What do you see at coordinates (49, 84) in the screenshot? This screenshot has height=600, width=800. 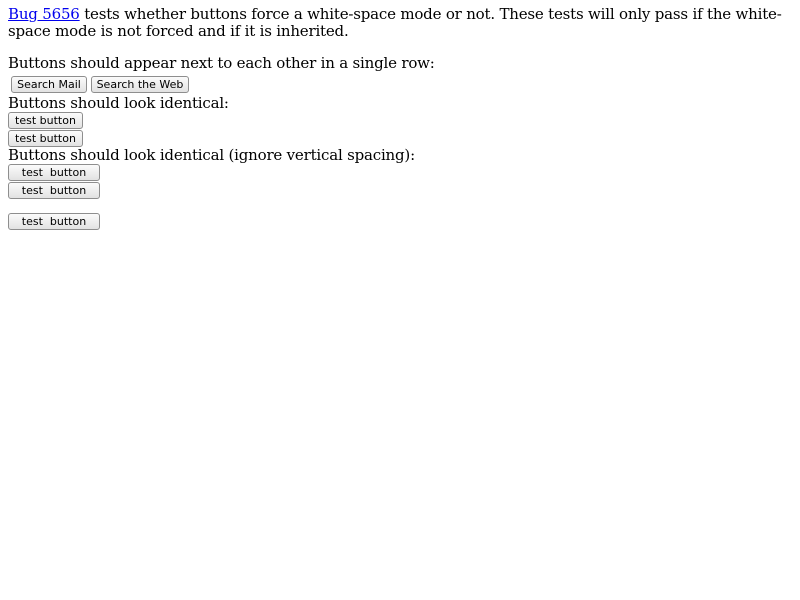 I see `search-mail-button: Search Mail` at bounding box center [49, 84].